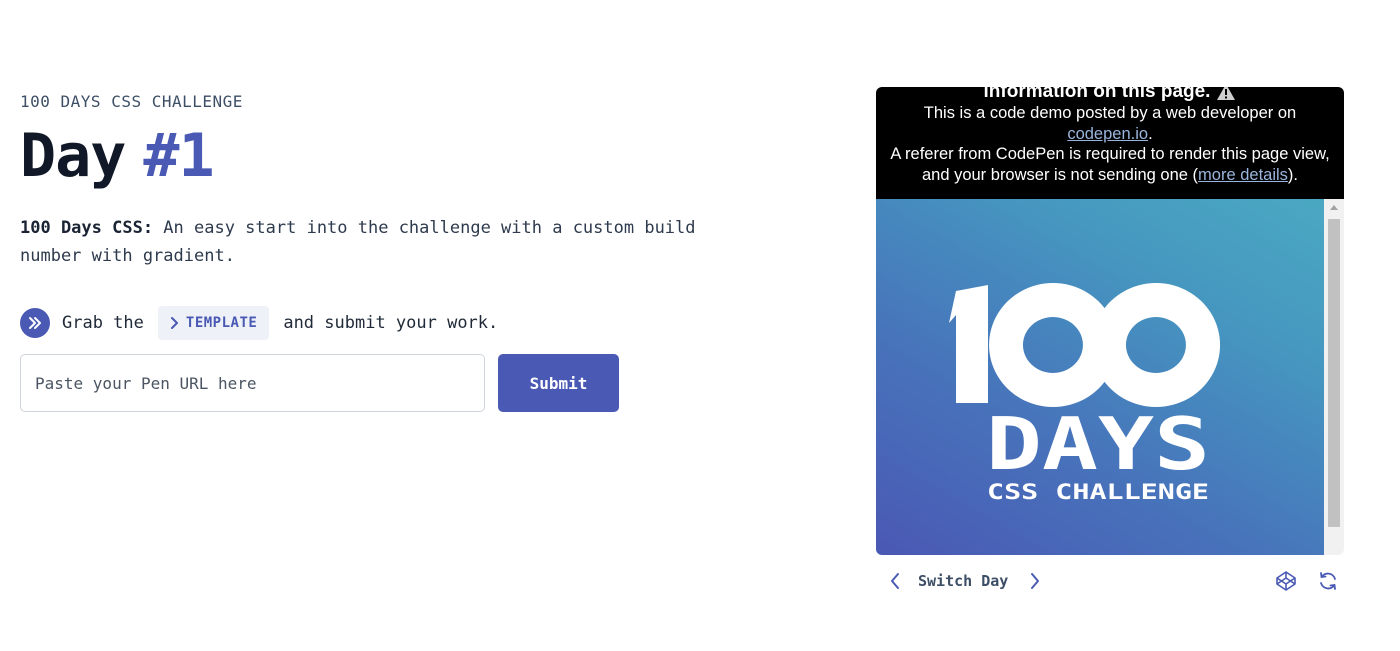 The image size is (1400, 651). What do you see at coordinates (221, 323) in the screenshot?
I see `template-label: TEMPLATE` at bounding box center [221, 323].